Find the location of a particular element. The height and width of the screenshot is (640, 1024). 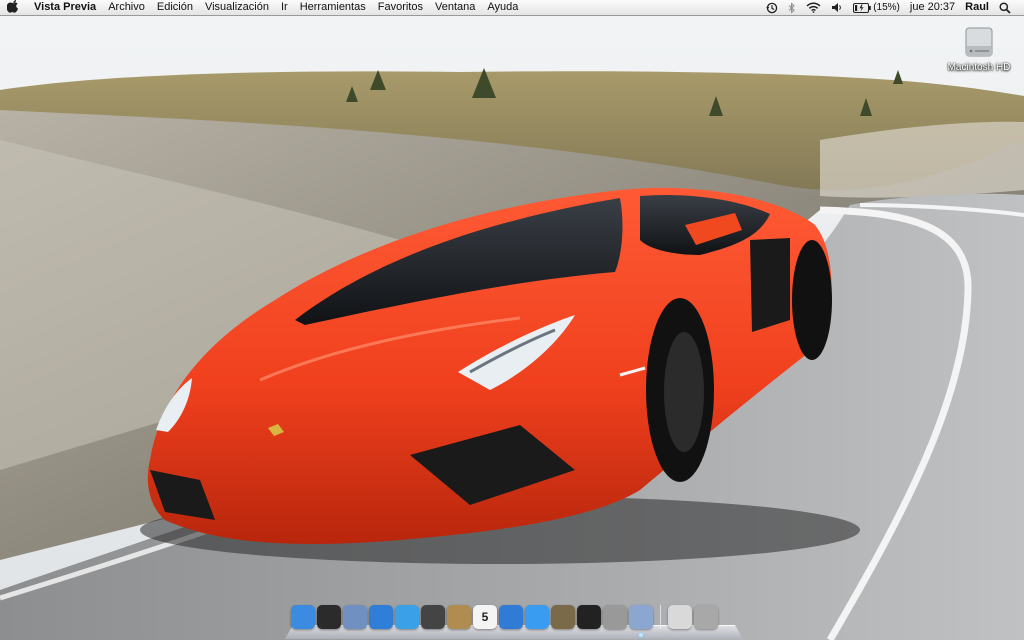

ical-icon: 5 is located at coordinates (485, 617).